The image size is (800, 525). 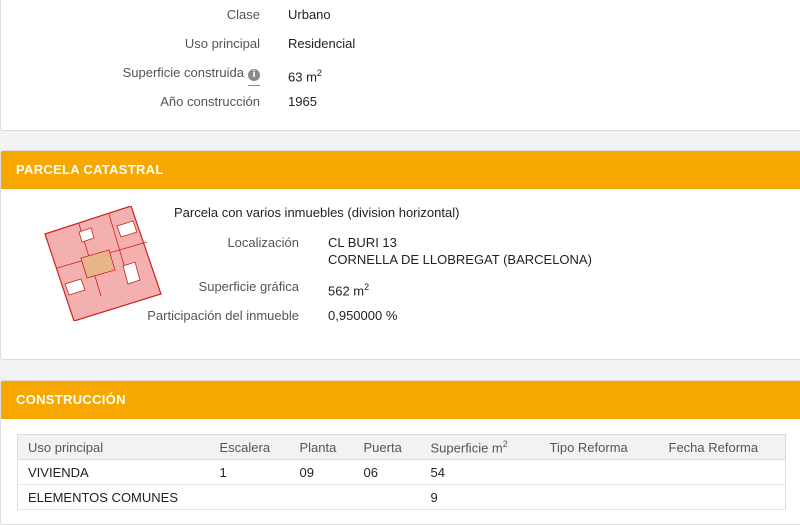 I want to click on superficie-construida-number: 63 m, so click(x=302, y=77).